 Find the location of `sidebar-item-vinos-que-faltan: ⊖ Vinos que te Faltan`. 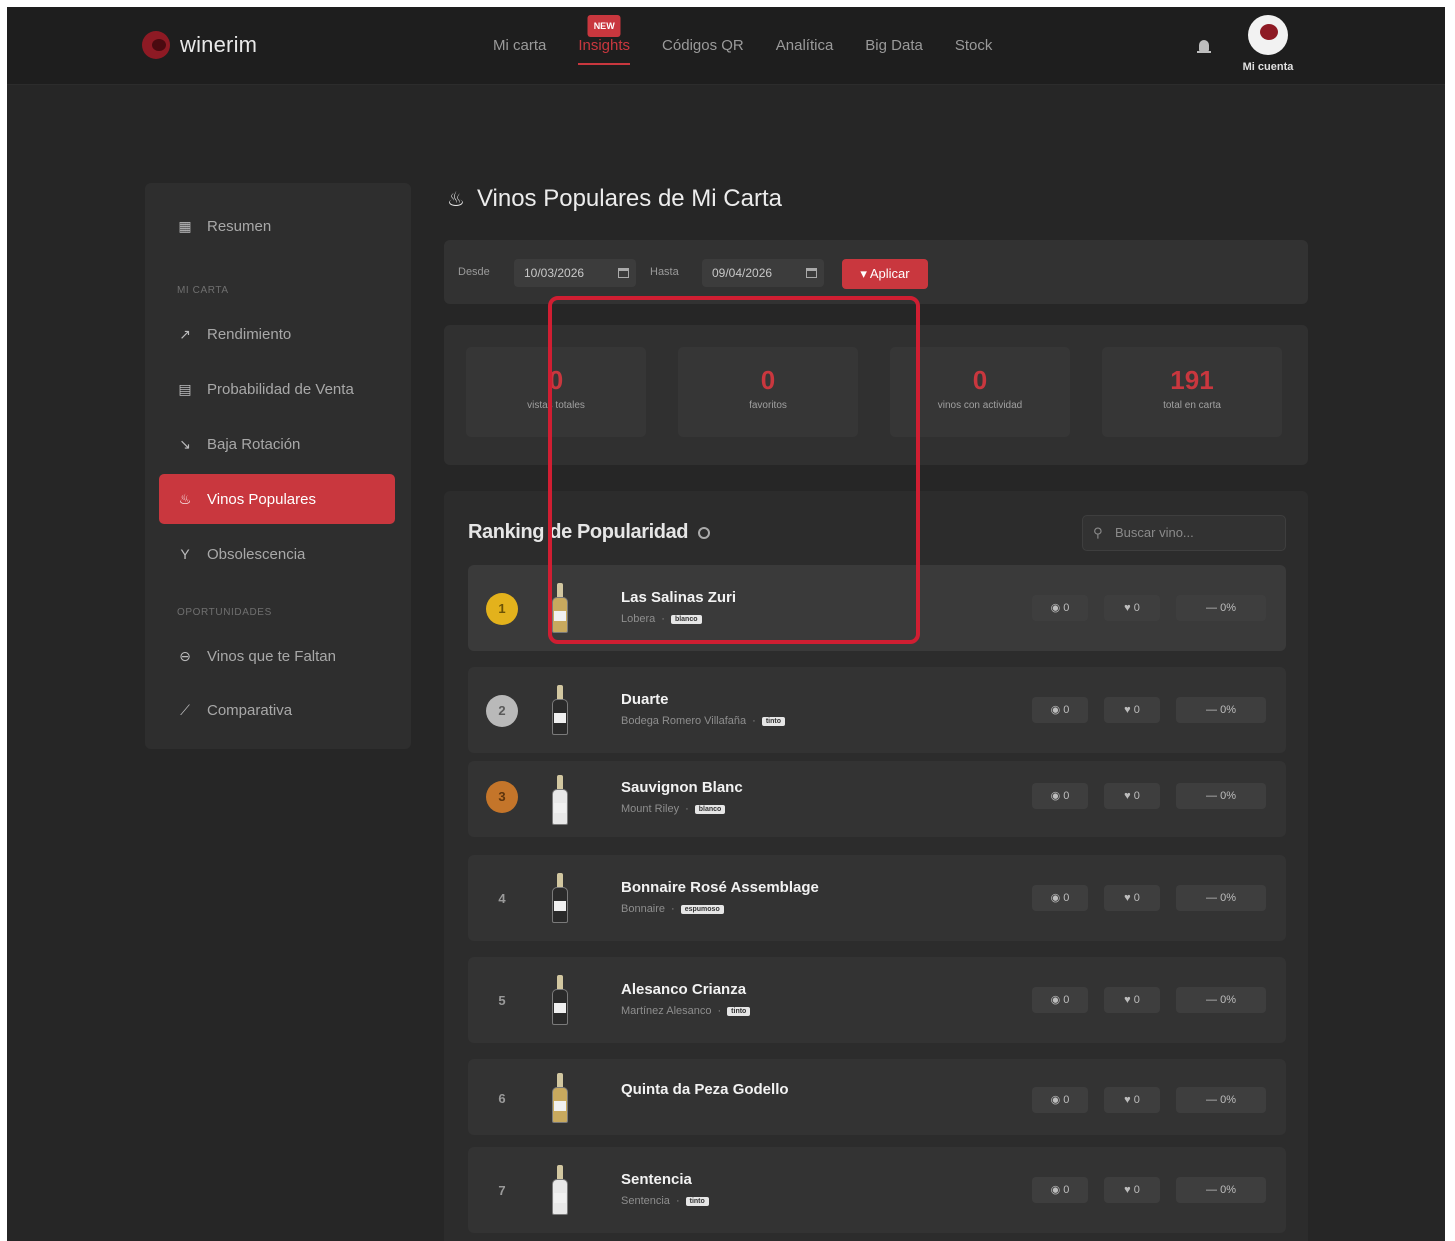

sidebar-item-vinos-que-faltan: ⊖ Vinos que te Faltan is located at coordinates (277, 656).